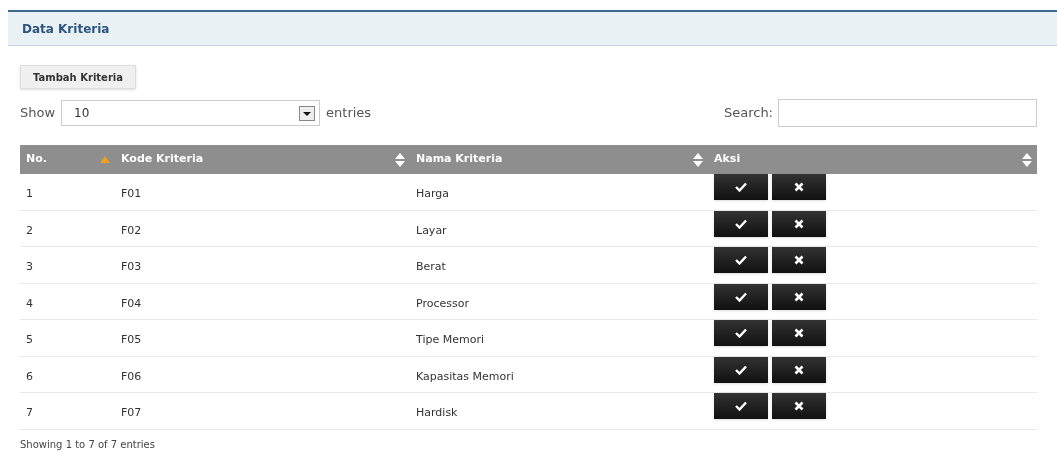  What do you see at coordinates (349, 113) in the screenshot?
I see `entries-label: entries` at bounding box center [349, 113].